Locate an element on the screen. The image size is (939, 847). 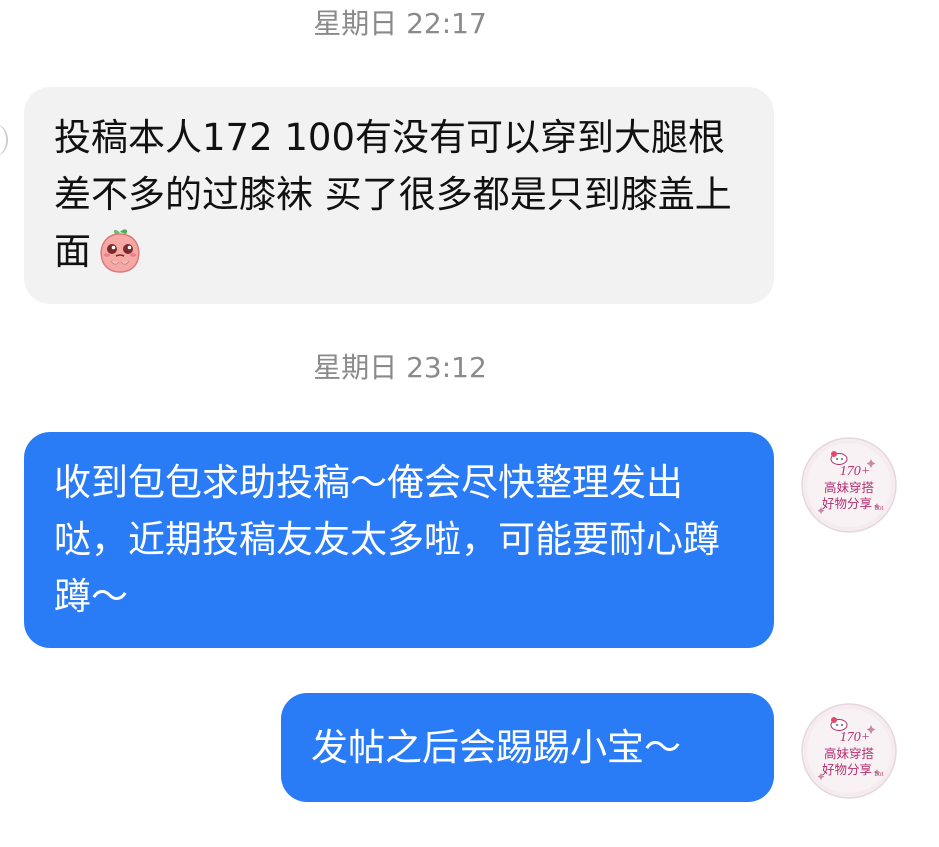
message-text: 发帖之后会踢踢小宝～ is located at coordinates (496, 747).